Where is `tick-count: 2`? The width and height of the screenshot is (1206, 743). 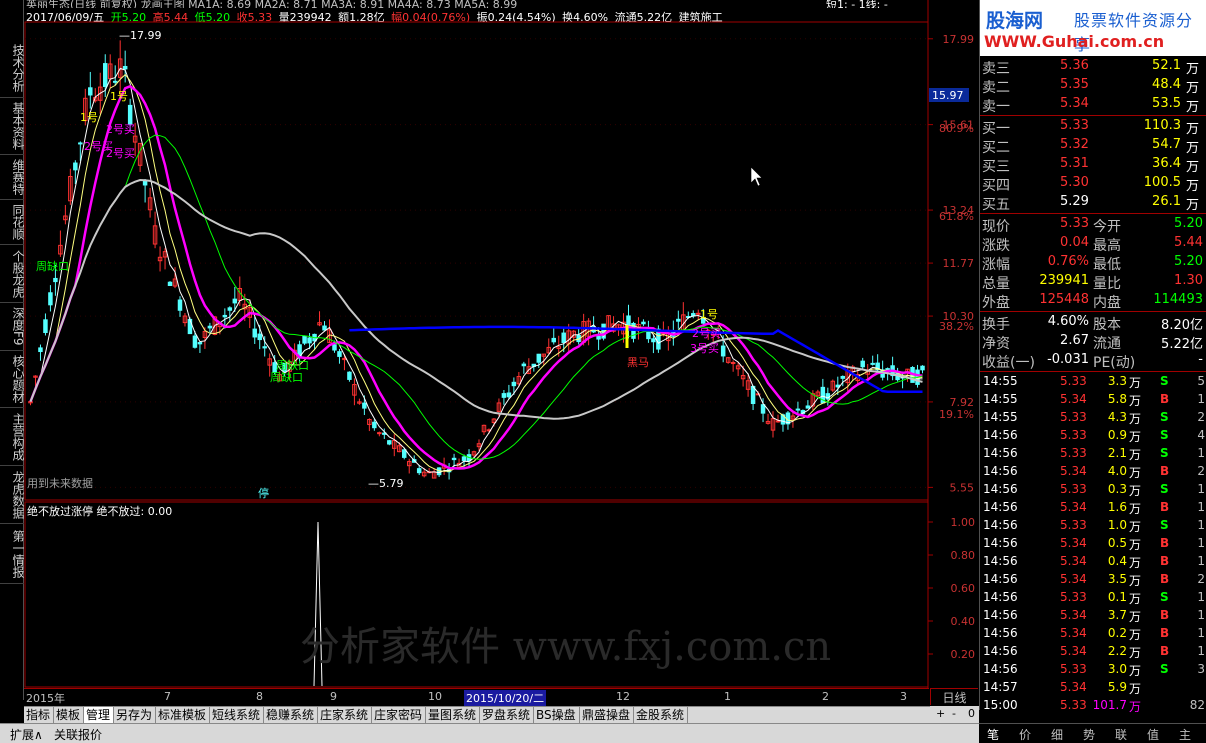
tick-count: 2 is located at coordinates (1201, 471).